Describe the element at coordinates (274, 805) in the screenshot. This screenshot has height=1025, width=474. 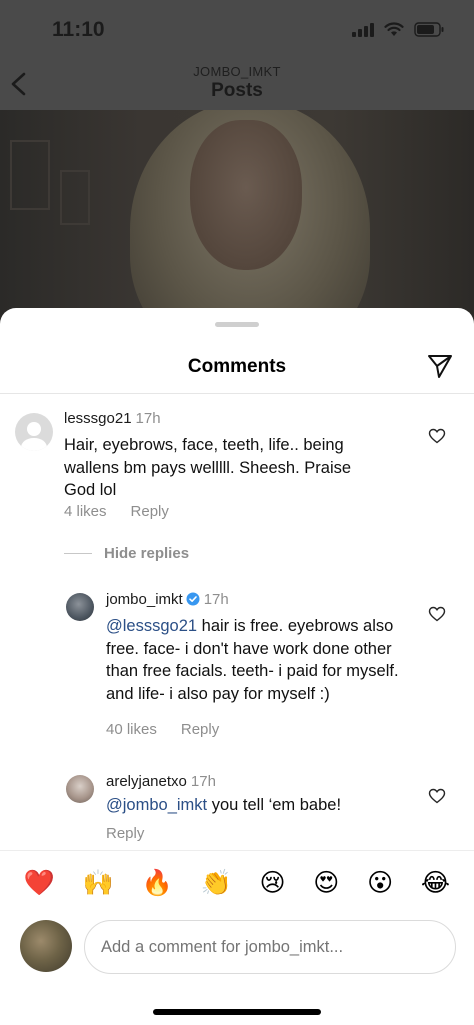
I see `reply-body: you tell ‘em babe!` at that location.